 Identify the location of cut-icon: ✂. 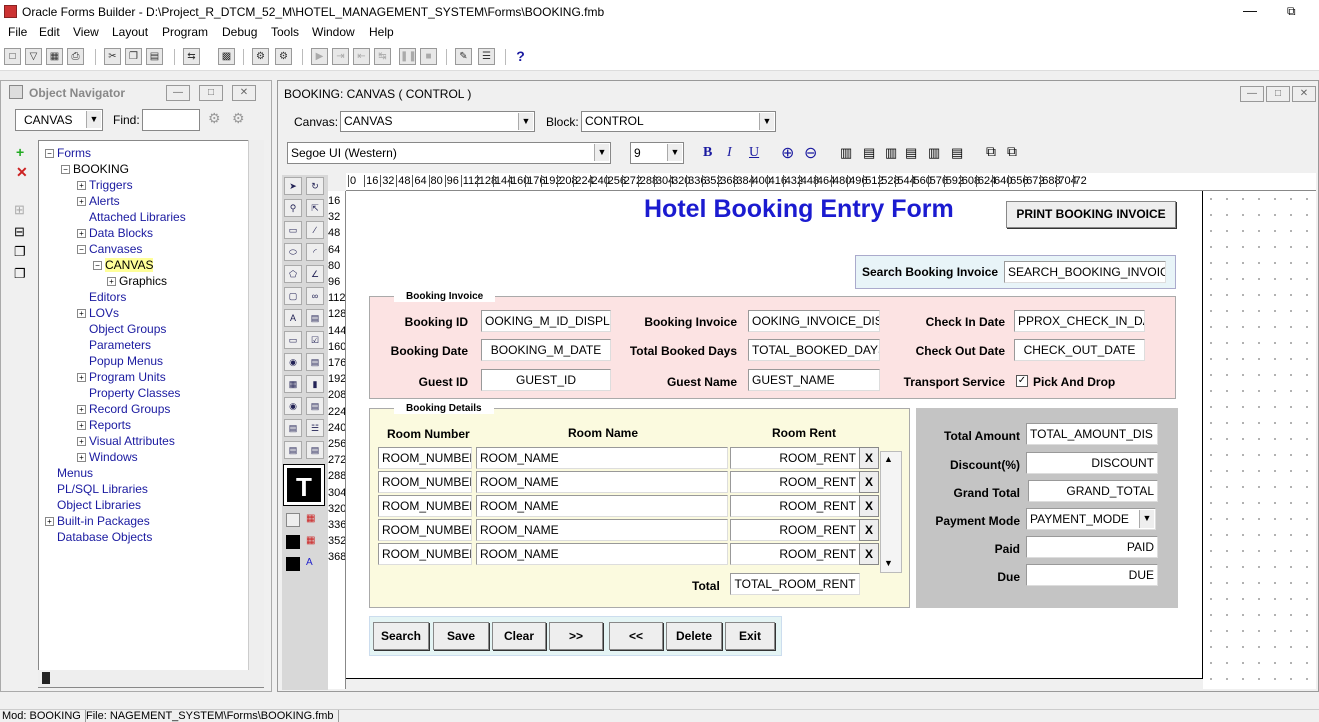
(112, 56).